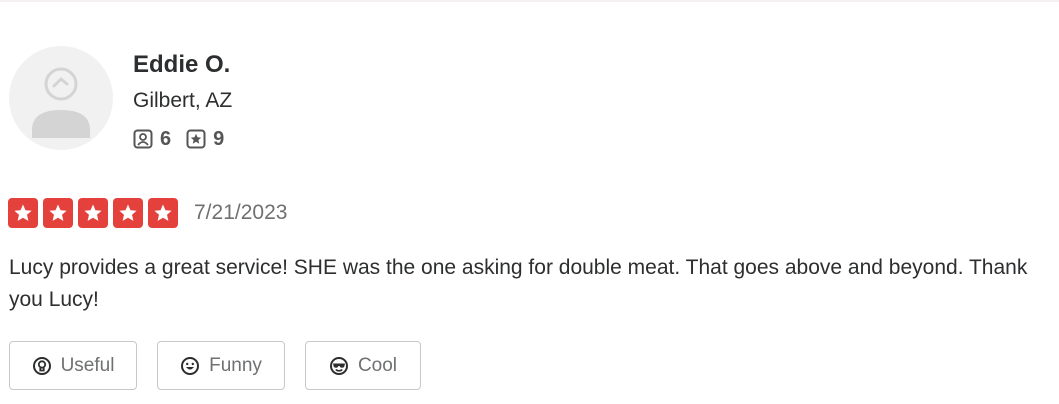 This screenshot has height=404, width=1059. Describe the element at coordinates (181, 65) in the screenshot. I see `reviewer-name: Eddie O.` at that location.